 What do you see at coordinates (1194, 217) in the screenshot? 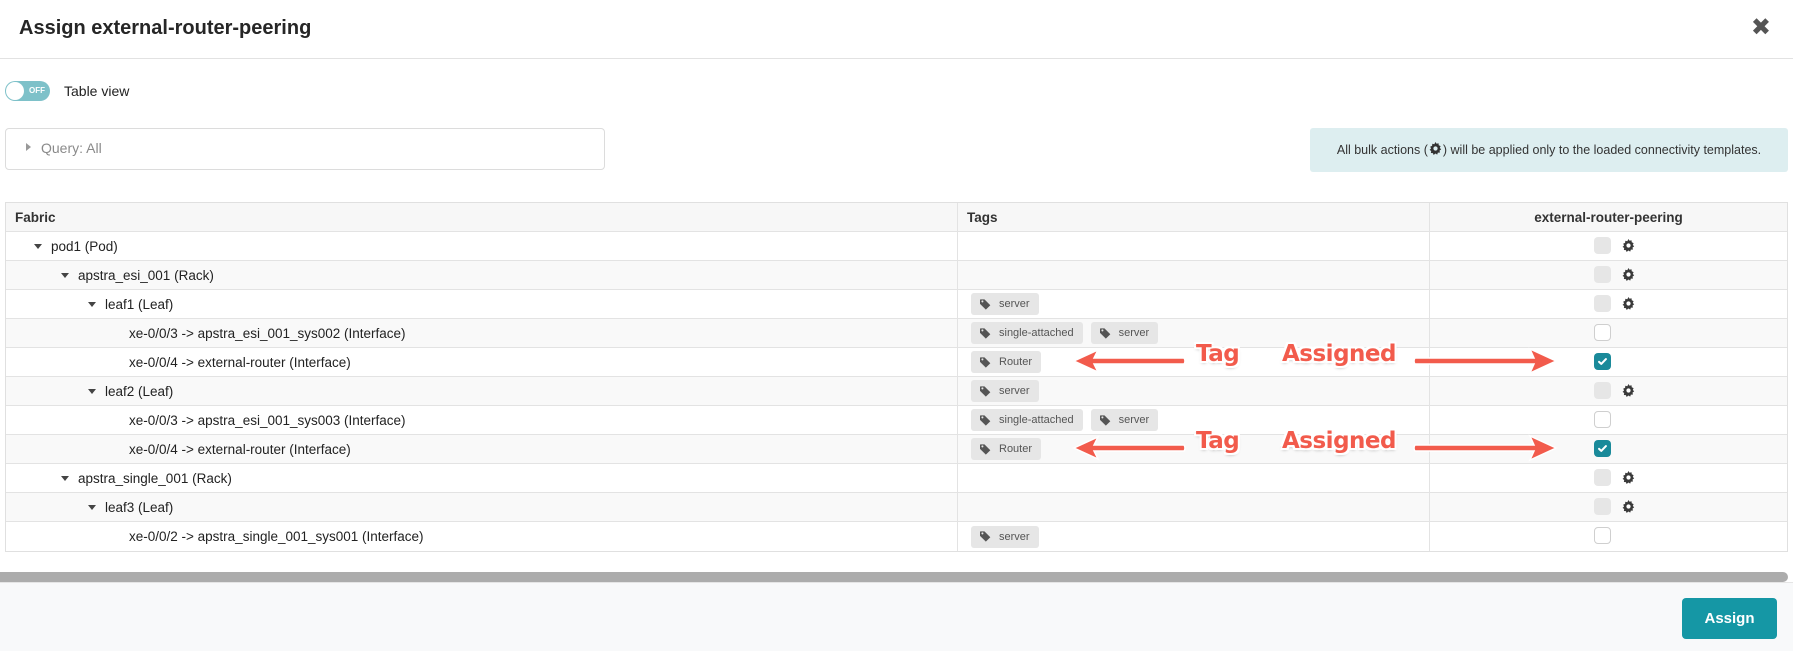
I see `column-header-tags: Tags` at bounding box center [1194, 217].